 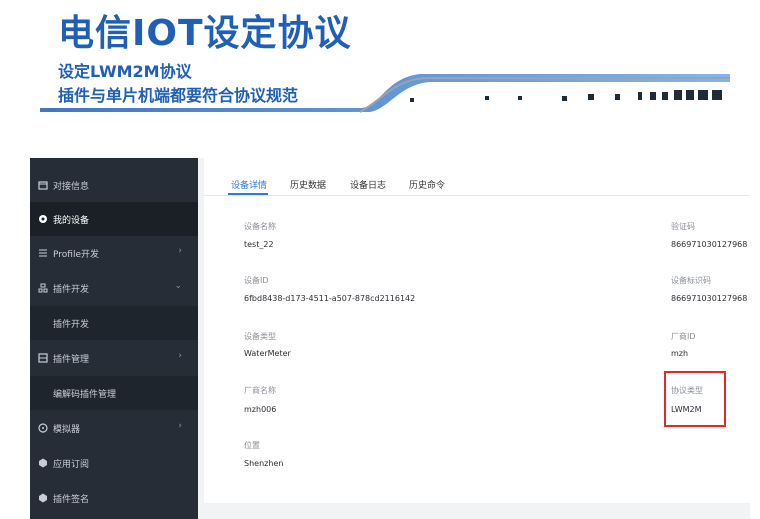 What do you see at coordinates (330, 298) in the screenshot?
I see `field-value-device-id: 6fbd8438-d173-4511-a507-878cd2116142` at bounding box center [330, 298].